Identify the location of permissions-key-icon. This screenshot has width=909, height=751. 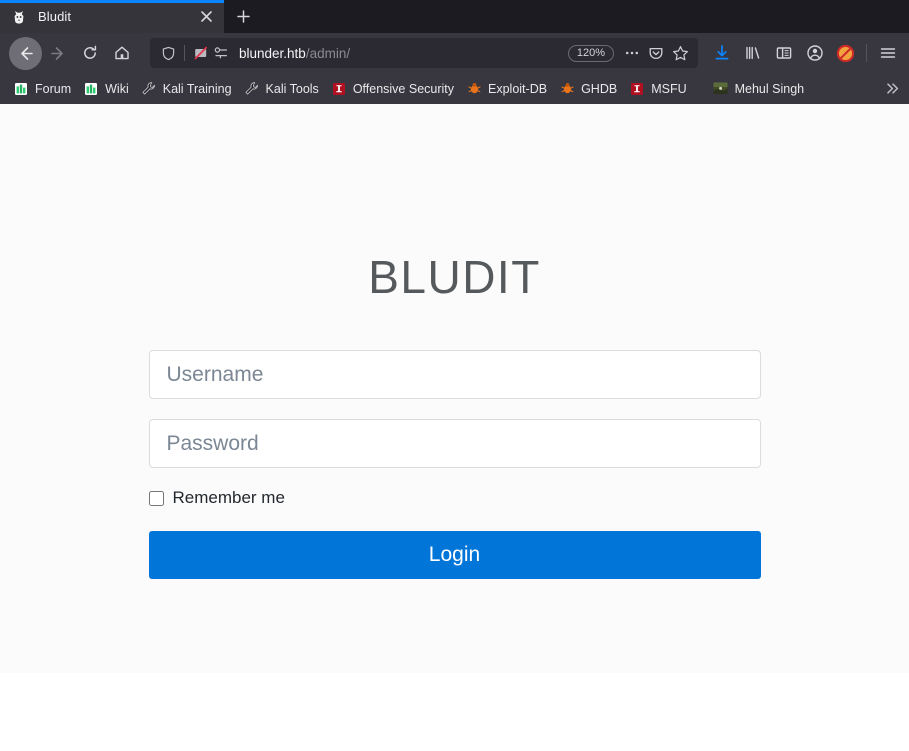
(221, 53).